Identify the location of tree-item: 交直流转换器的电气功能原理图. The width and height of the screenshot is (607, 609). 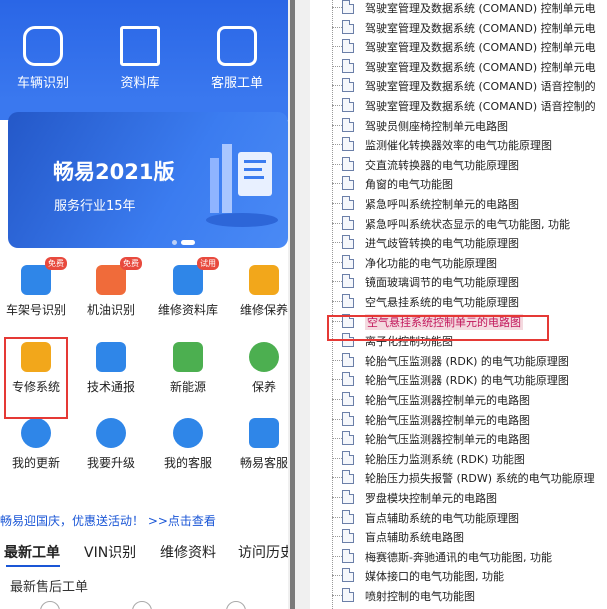
(458, 164).